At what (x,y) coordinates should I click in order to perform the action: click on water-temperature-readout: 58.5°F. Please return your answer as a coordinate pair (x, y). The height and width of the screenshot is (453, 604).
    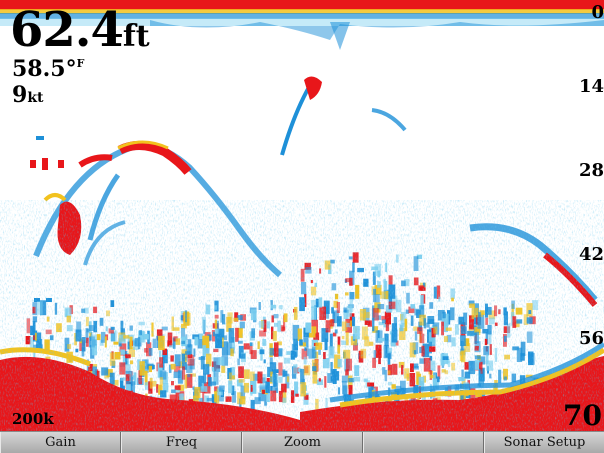
    Looking at the image, I should click on (48, 69).